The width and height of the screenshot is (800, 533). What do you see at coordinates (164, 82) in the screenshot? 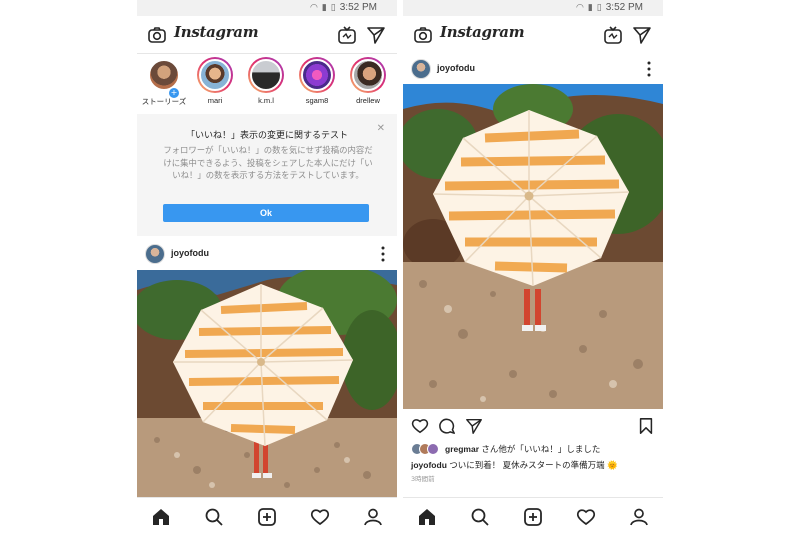
I see `story-own: + ストーリーズ` at bounding box center [164, 82].